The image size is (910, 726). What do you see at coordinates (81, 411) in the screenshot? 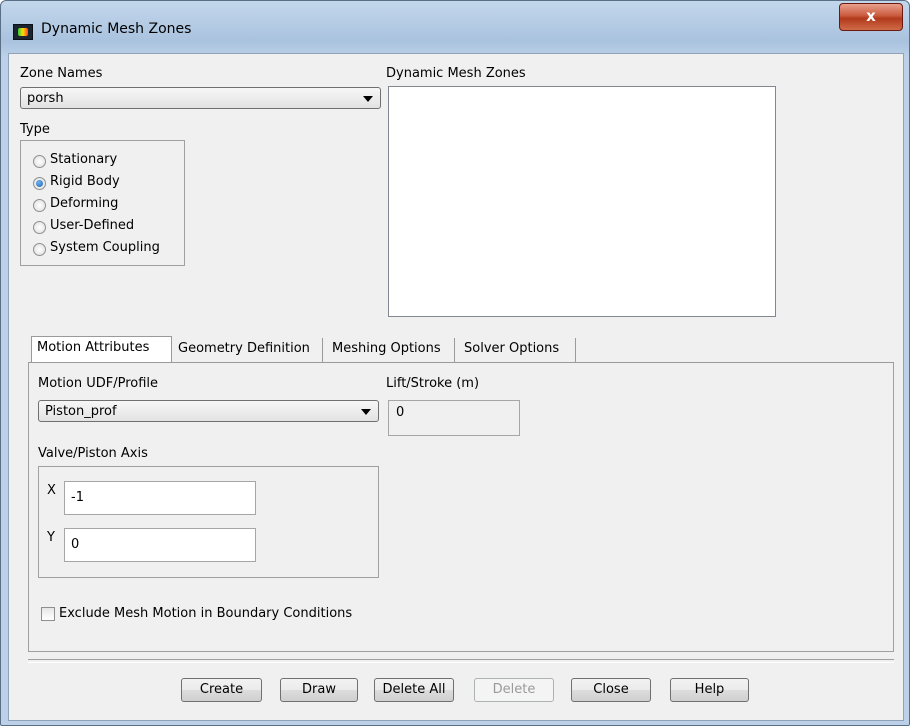
I see `motion-udf-value: Piston_prof` at bounding box center [81, 411].